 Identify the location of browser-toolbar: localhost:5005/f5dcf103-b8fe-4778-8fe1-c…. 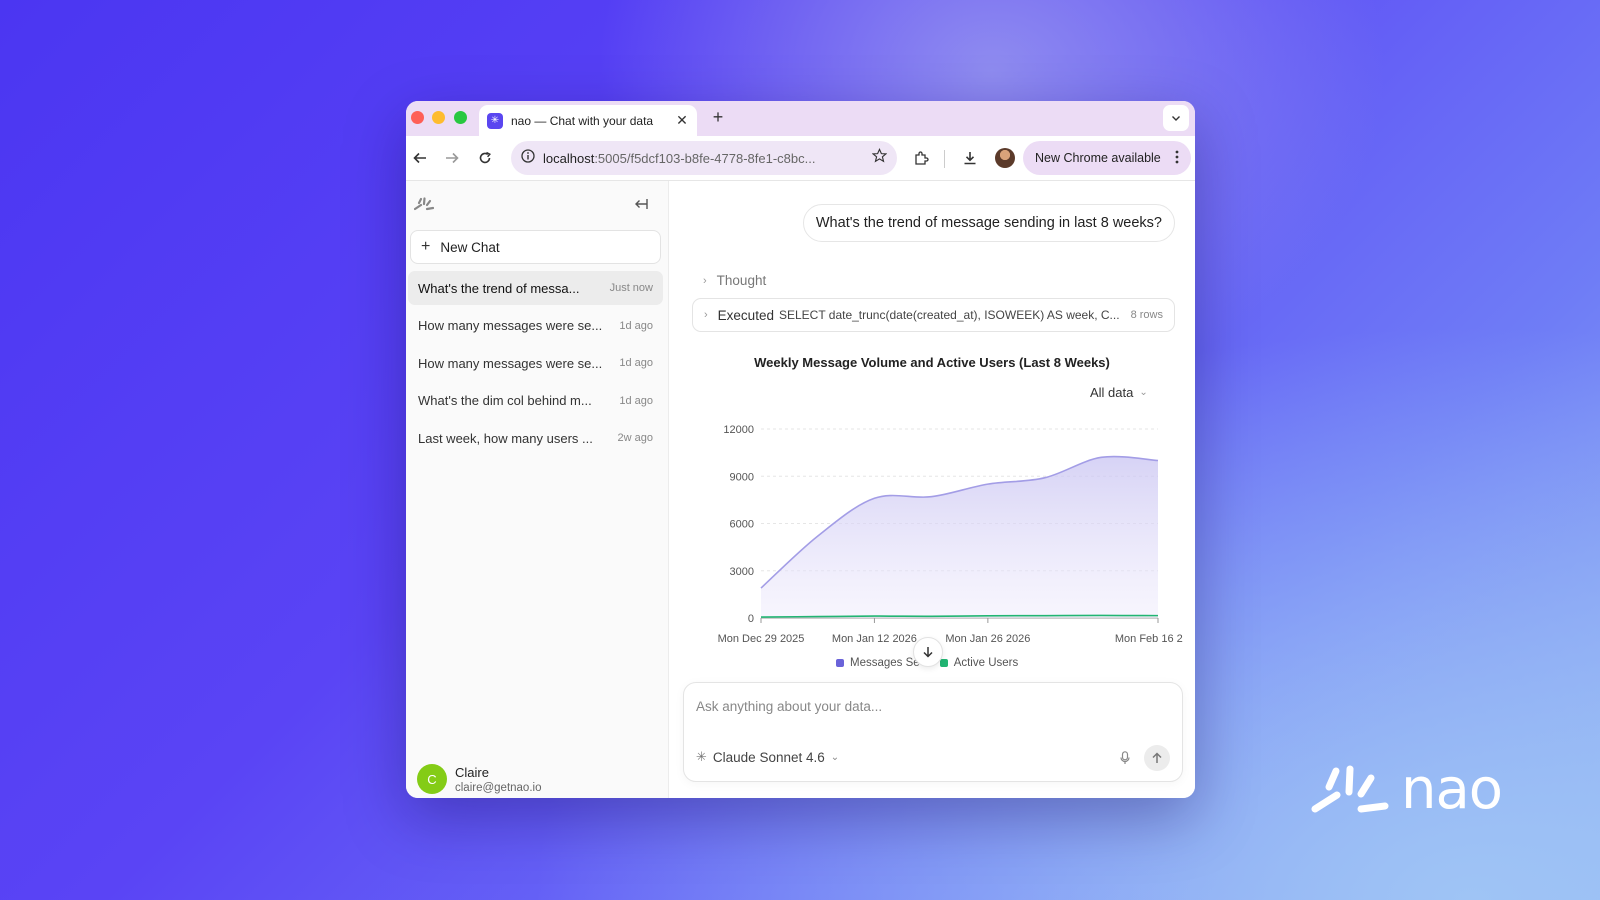
(800, 158).